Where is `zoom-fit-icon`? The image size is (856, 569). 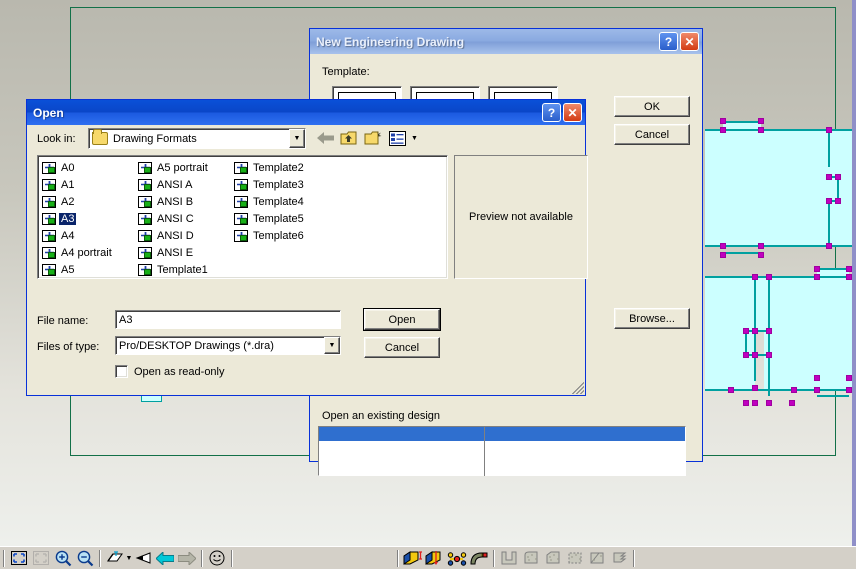
zoom-fit-icon is located at coordinates (19, 558).